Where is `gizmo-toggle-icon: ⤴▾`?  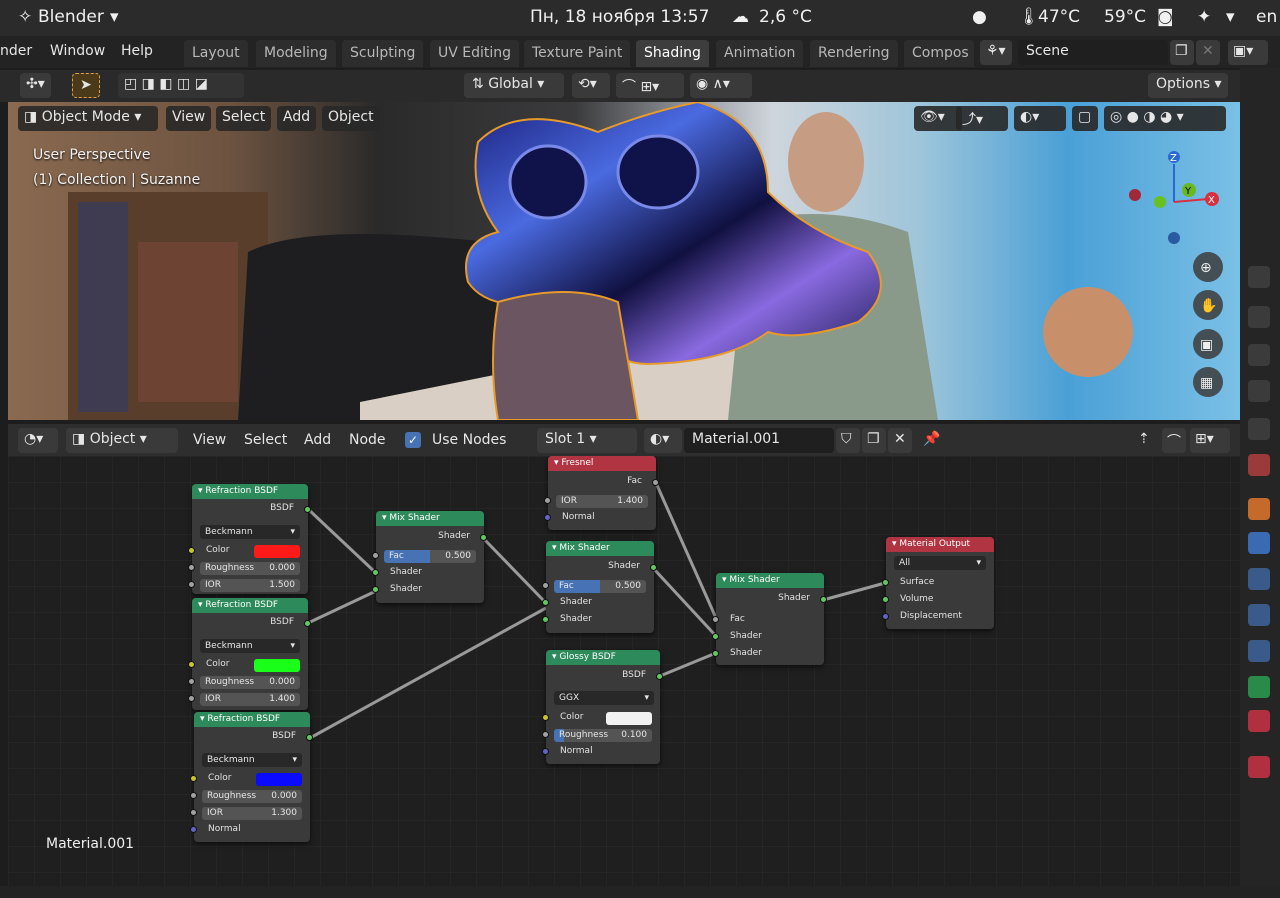
gizmo-toggle-icon: ⤴▾ is located at coordinates (982, 118).